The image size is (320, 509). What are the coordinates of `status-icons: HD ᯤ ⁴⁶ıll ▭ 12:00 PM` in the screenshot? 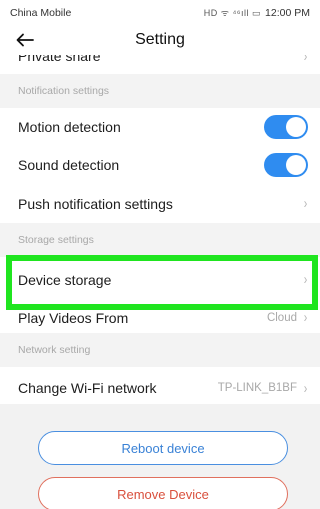 It's located at (257, 12).